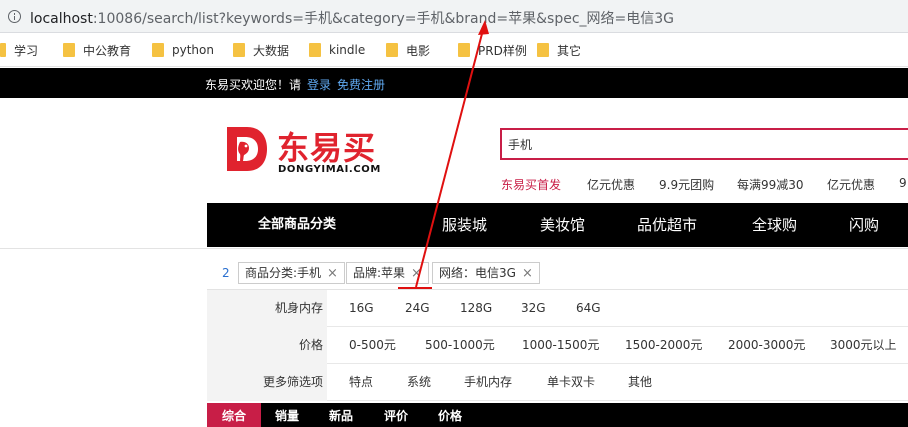  I want to click on site-logo: 东易买 DONGYIMAI.COM, so click(310, 150).